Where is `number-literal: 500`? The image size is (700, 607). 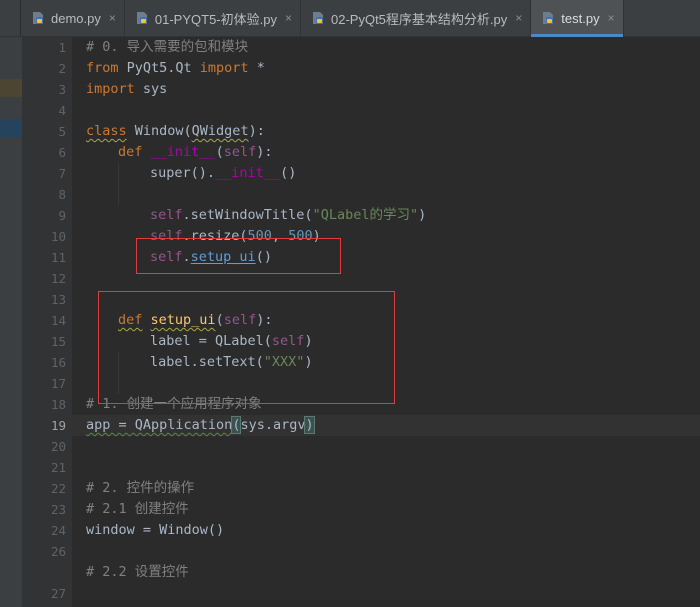
number-literal: 500 is located at coordinates (259, 236).